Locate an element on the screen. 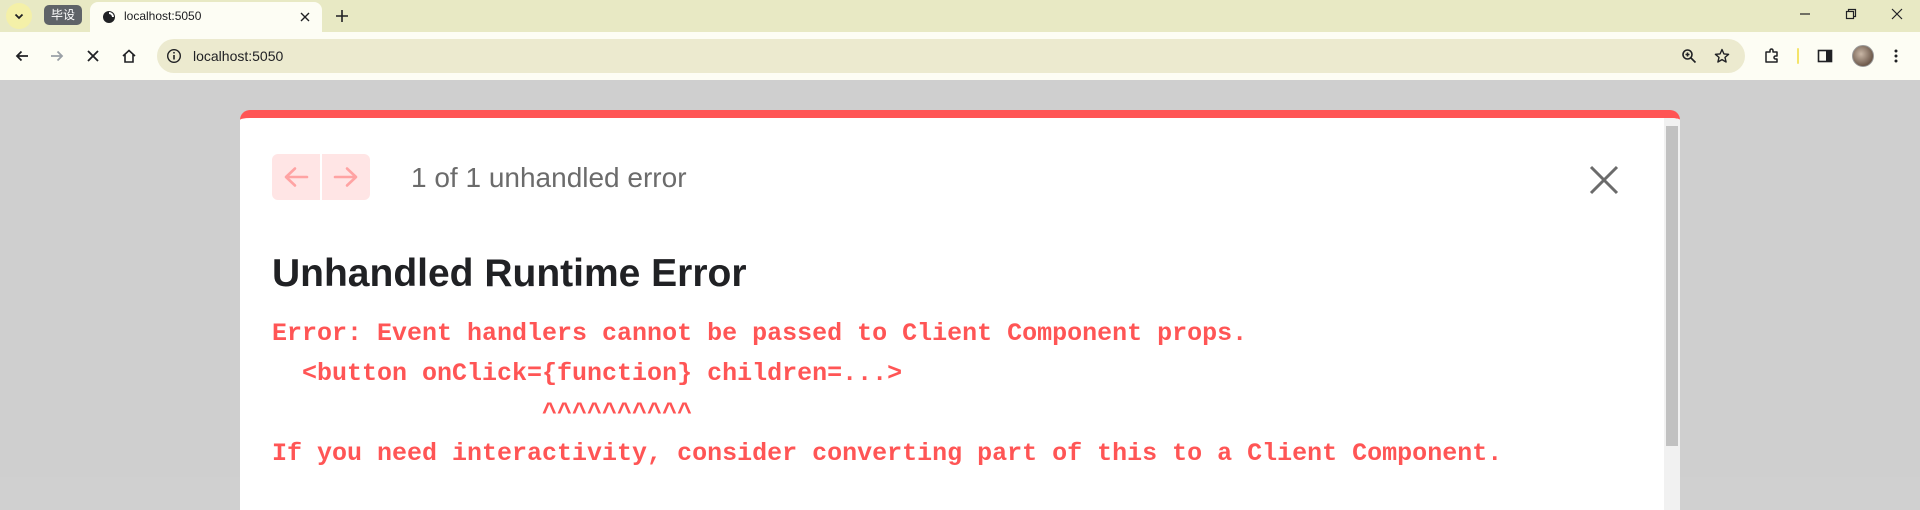  restore-icon is located at coordinates (1851, 14).